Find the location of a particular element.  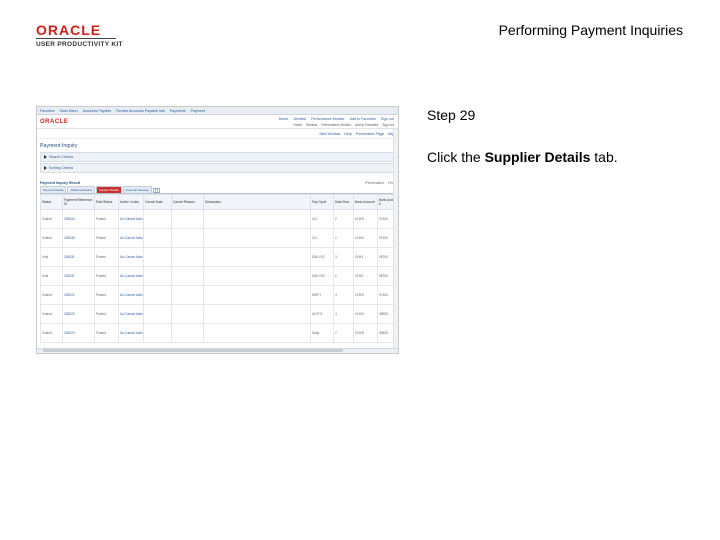

column-header: Paid Status is located at coordinates (106, 202).